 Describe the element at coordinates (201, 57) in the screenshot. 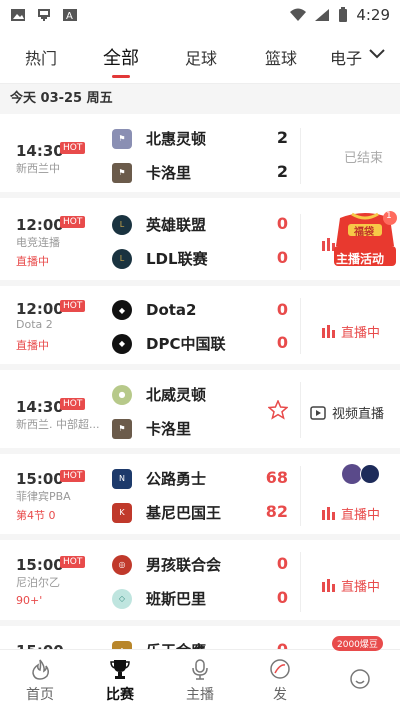

I see `tab-football: 足球` at that location.